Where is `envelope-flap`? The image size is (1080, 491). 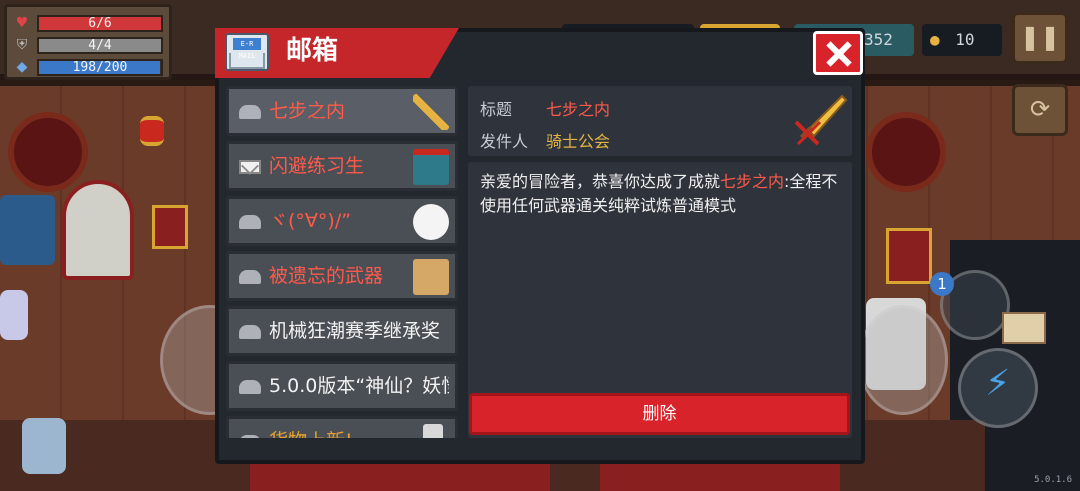
envelope-flap is located at coordinates (247, 61).